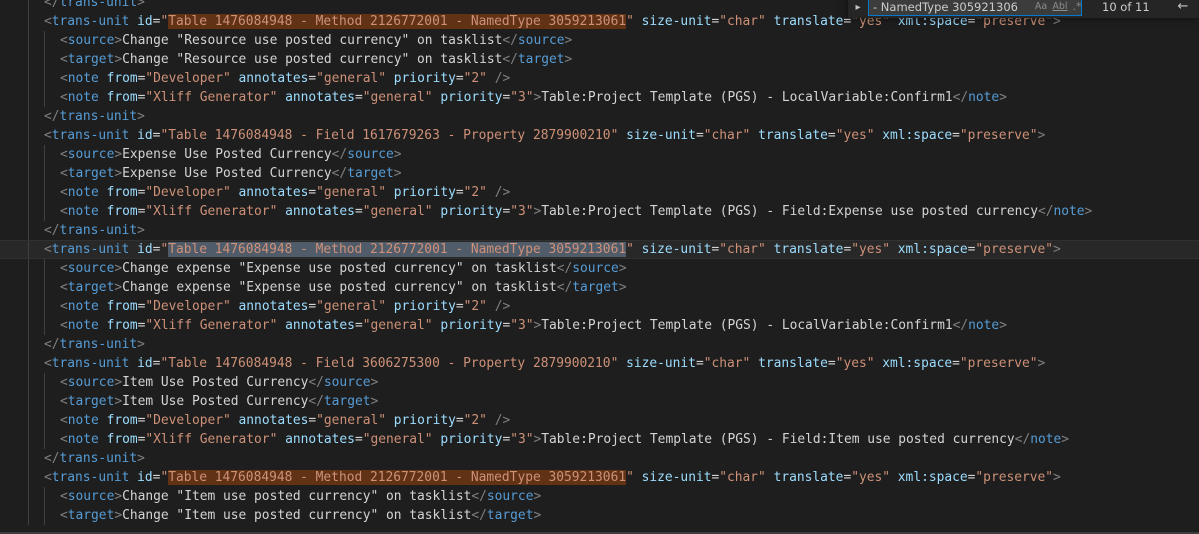  I want to click on match-case-toggle: Aa, so click(1041, 7).